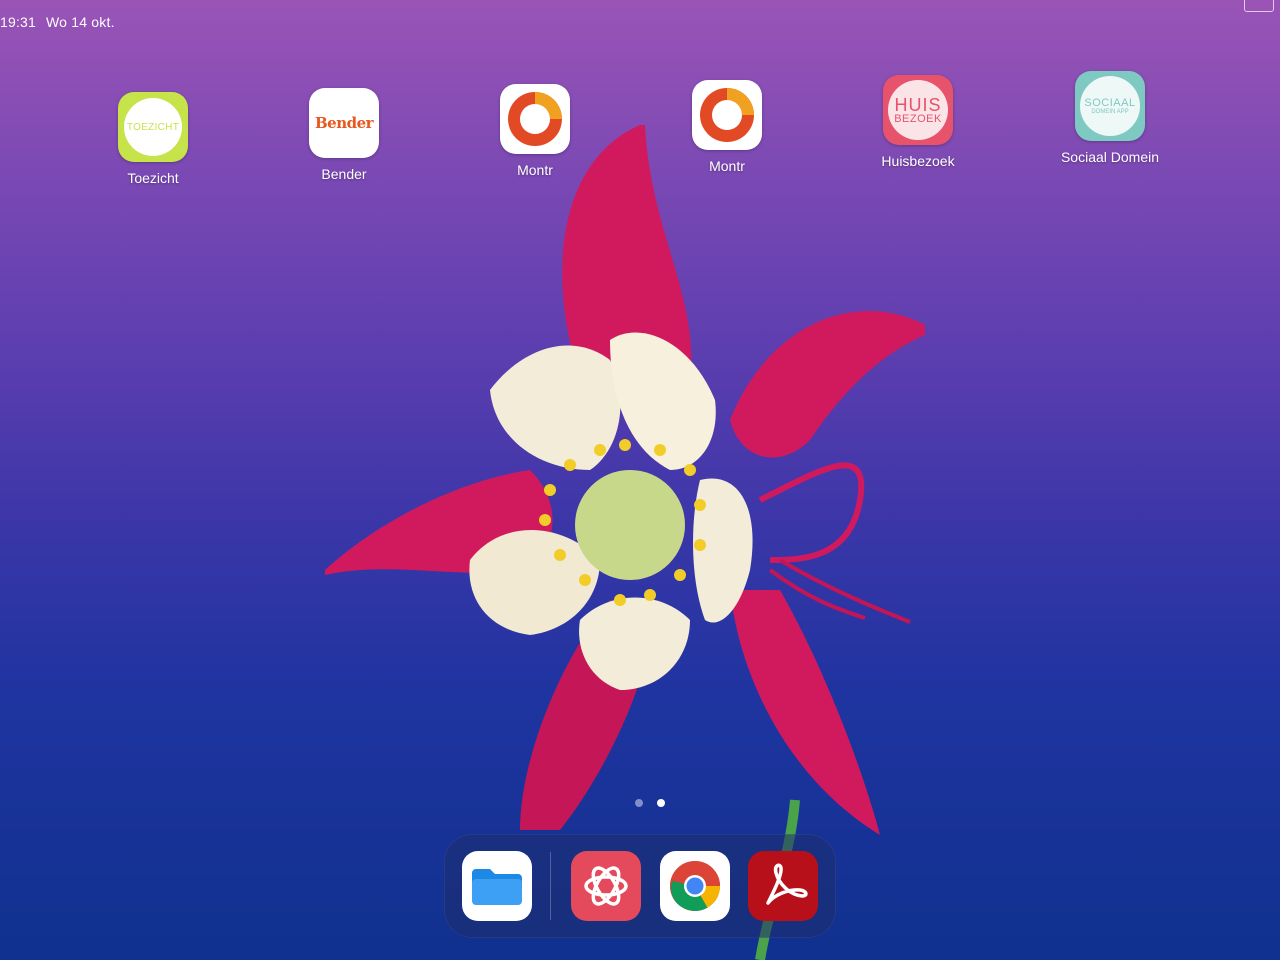 The width and height of the screenshot is (1280, 960). I want to click on dock, so click(640, 886).